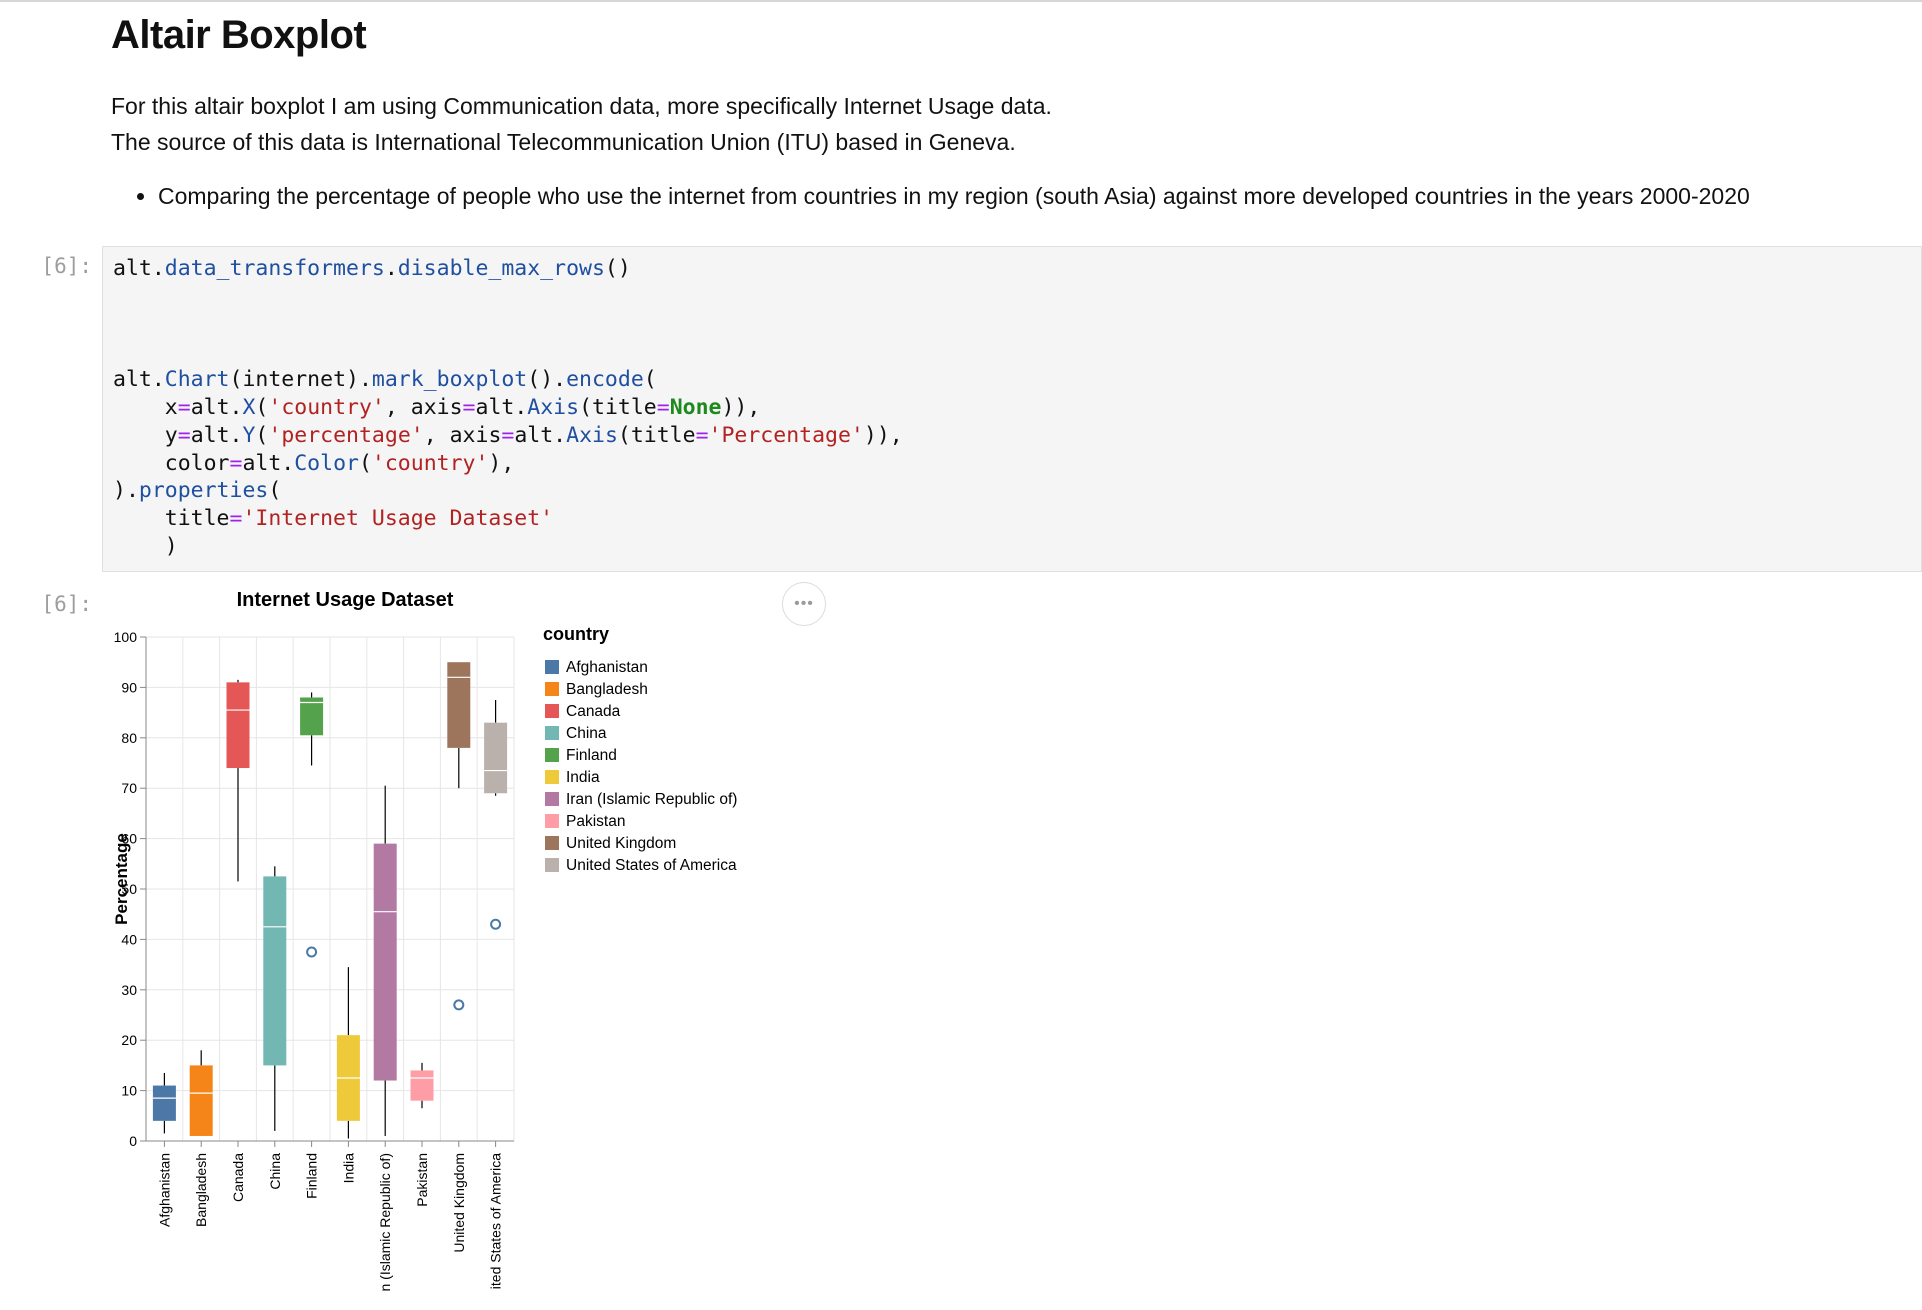 The image size is (1922, 1310). Describe the element at coordinates (501, 268) in the screenshot. I see `code-token: disable_max_rows` at that location.